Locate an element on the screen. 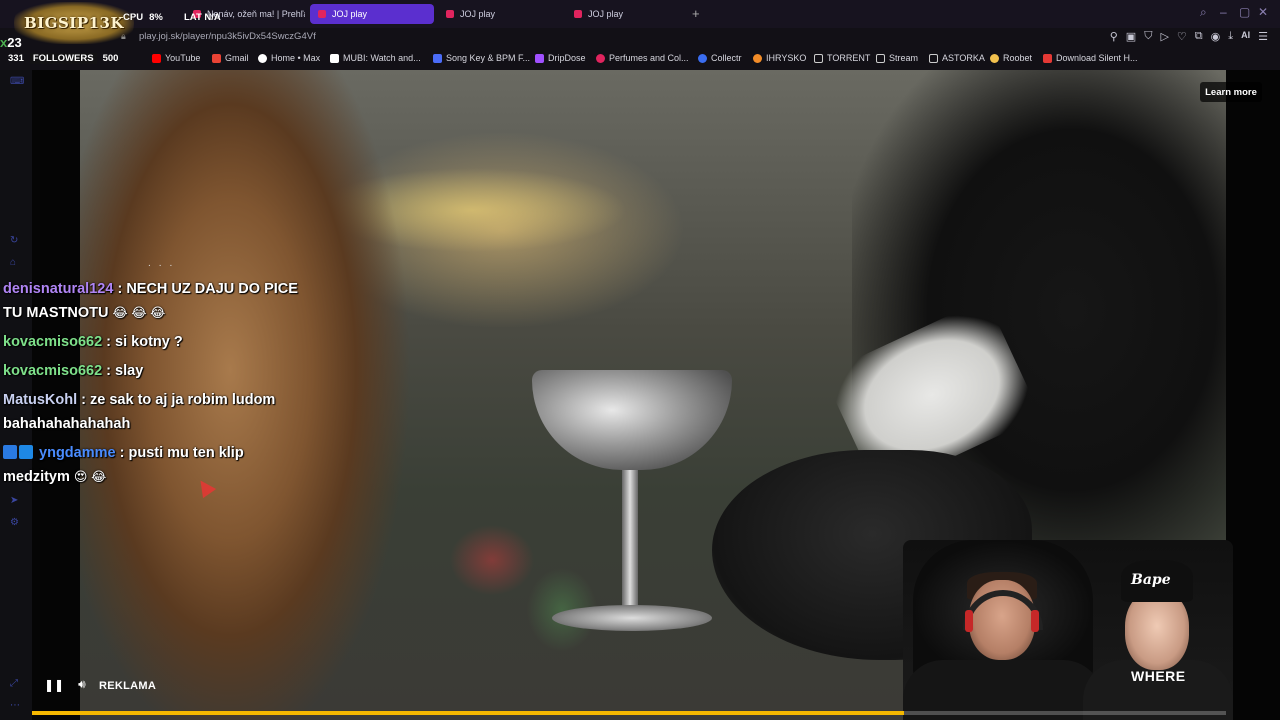 The width and height of the screenshot is (1280, 720). perfumes-icon is located at coordinates (600, 58).